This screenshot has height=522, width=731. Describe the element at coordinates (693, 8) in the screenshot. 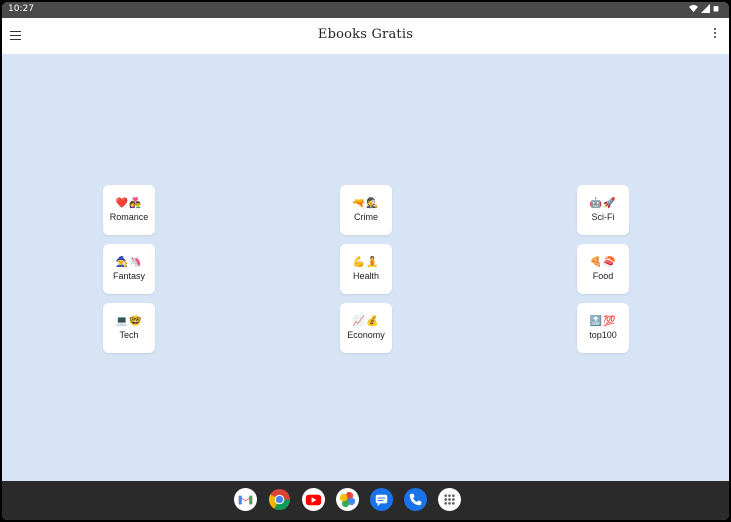

I see `wifi-icon` at that location.